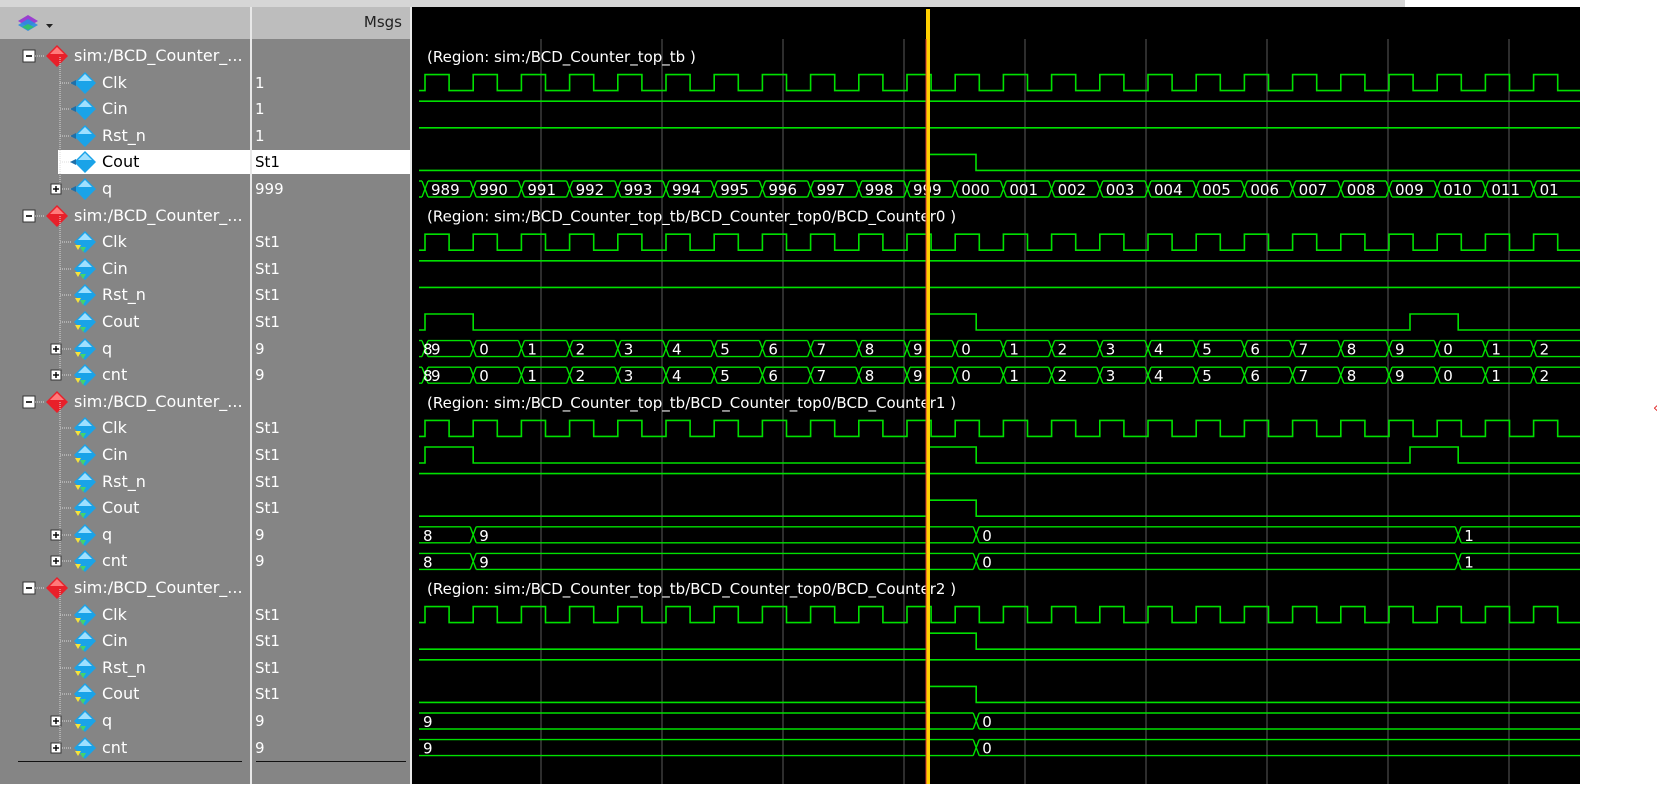 The height and width of the screenshot is (788, 1660). I want to click on region-diamond-icon, so click(57, 215).